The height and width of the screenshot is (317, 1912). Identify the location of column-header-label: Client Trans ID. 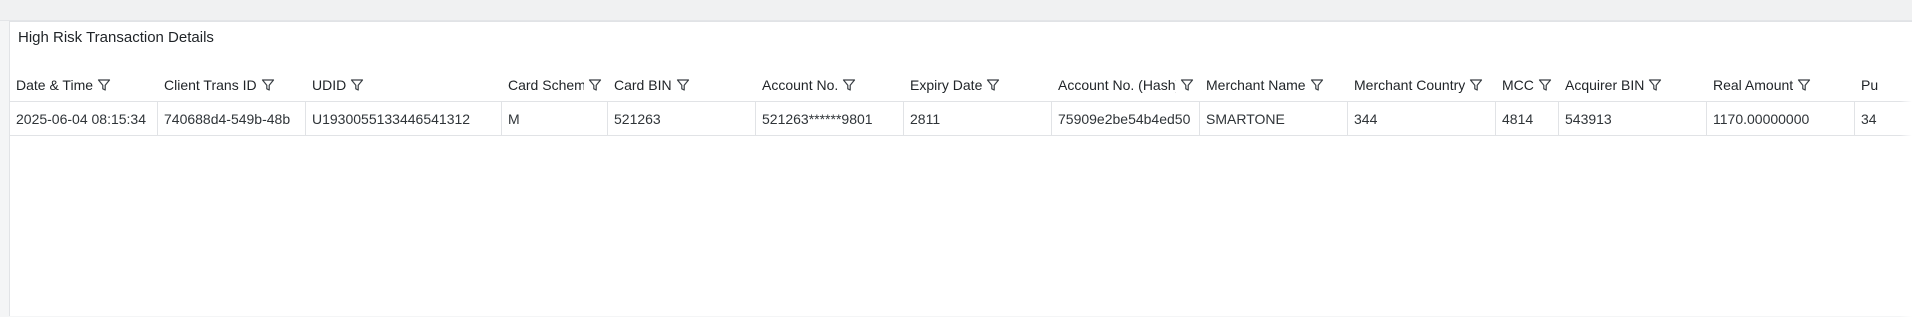
(210, 84).